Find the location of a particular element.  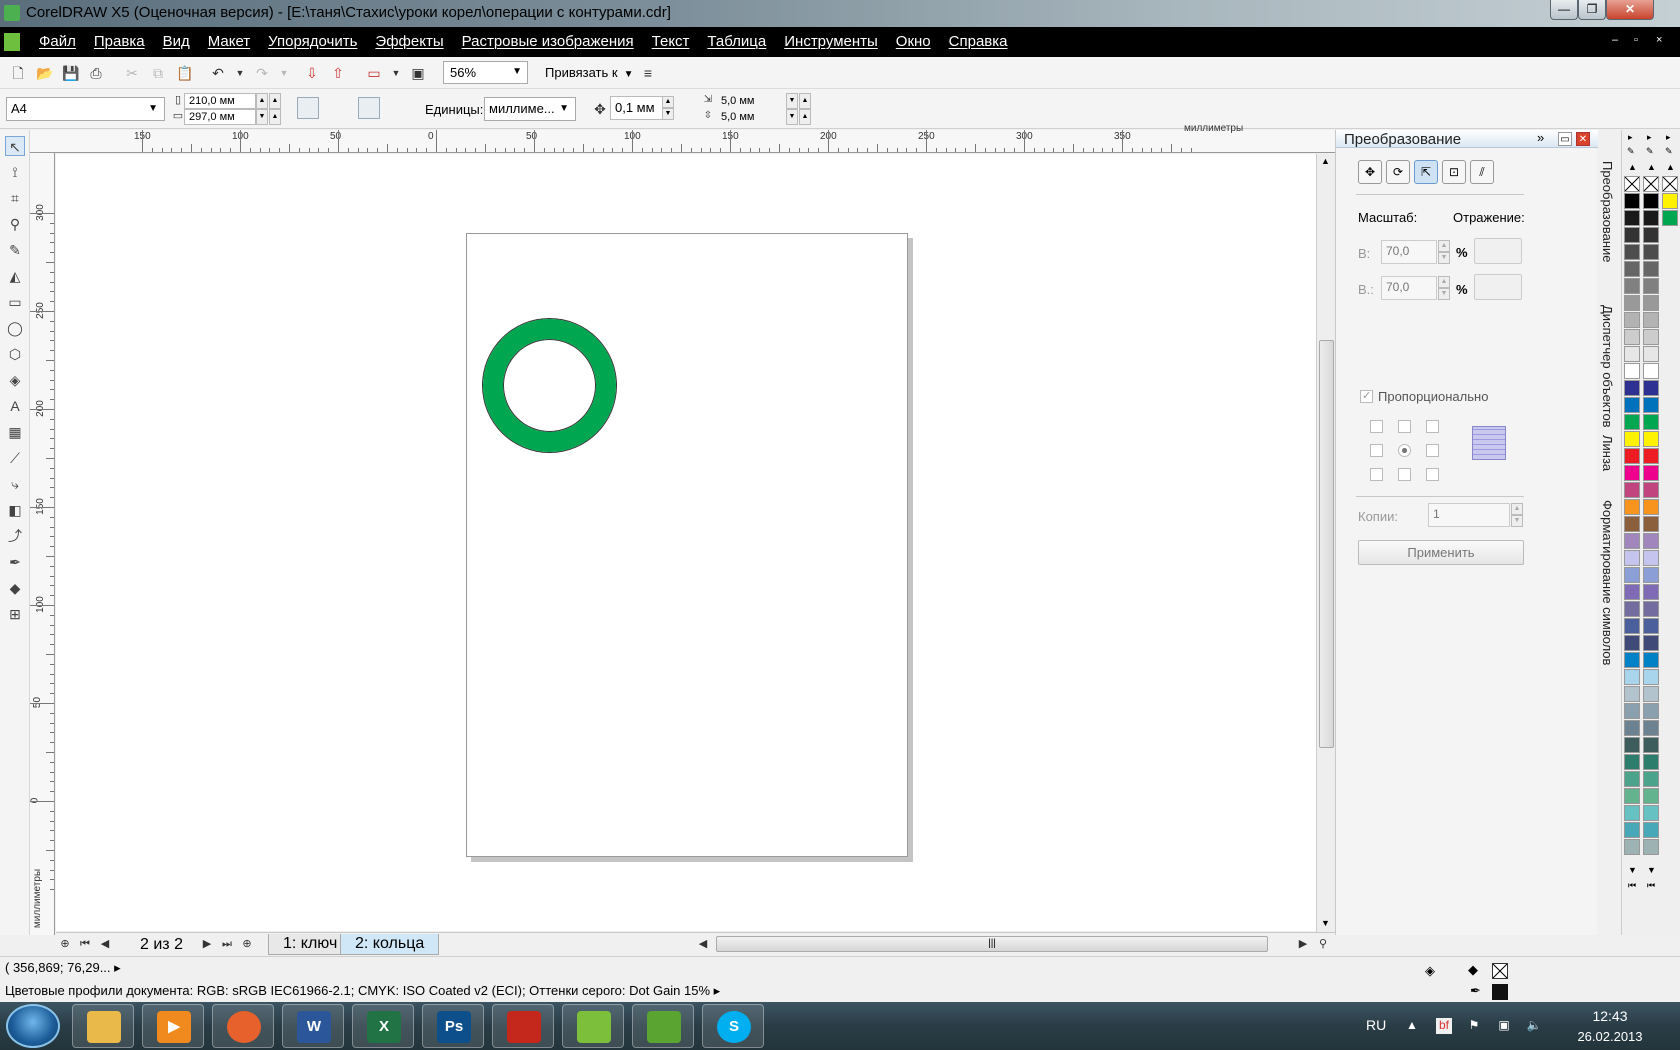

smart-fill-tool-icon: ◭ is located at coordinates (15, 276).